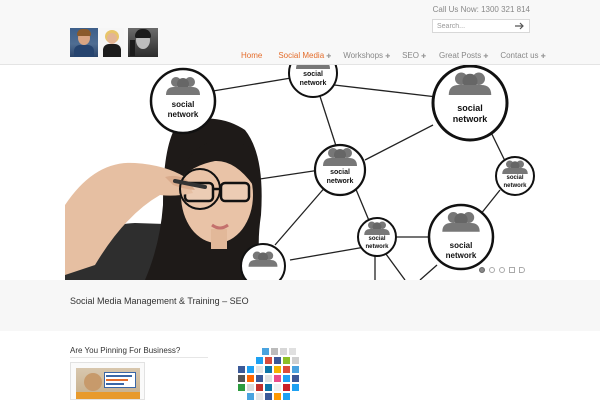  I want to click on nav-label: Home, so click(252, 55).